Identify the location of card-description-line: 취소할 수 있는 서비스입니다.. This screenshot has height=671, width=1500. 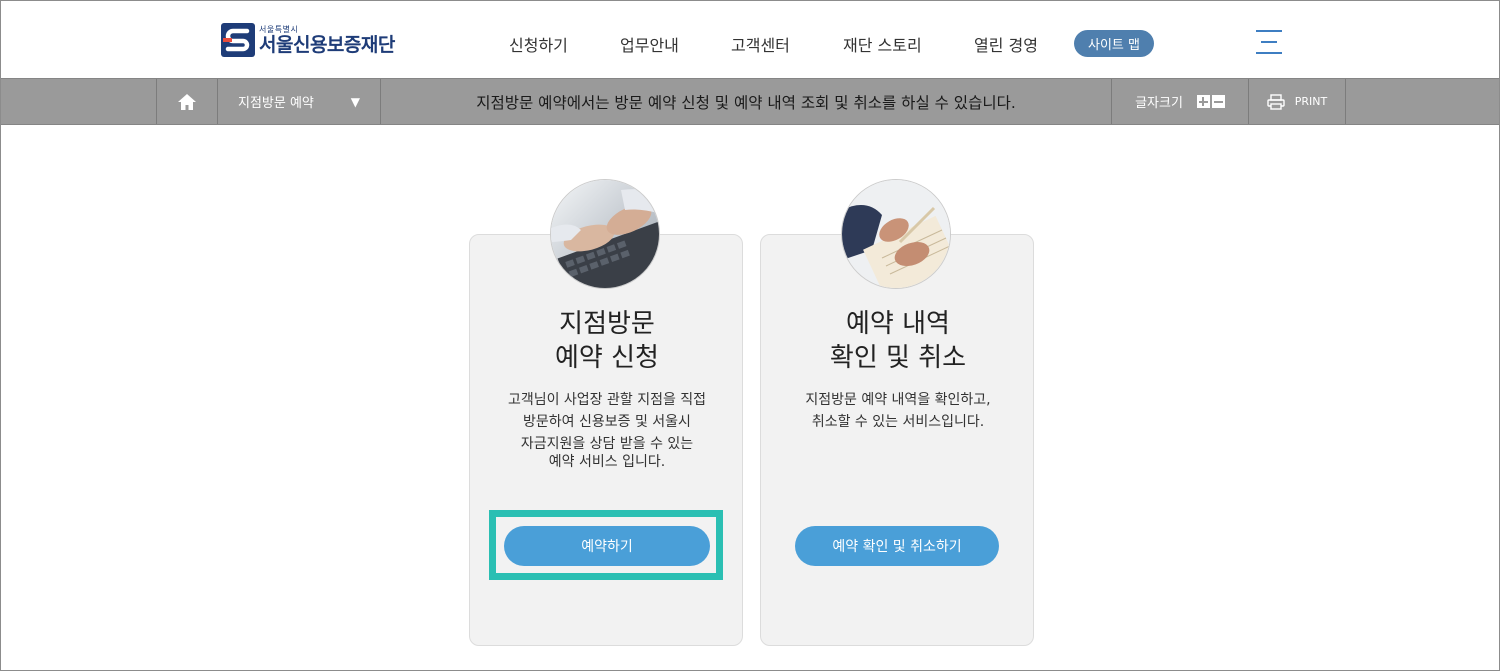
(898, 422).